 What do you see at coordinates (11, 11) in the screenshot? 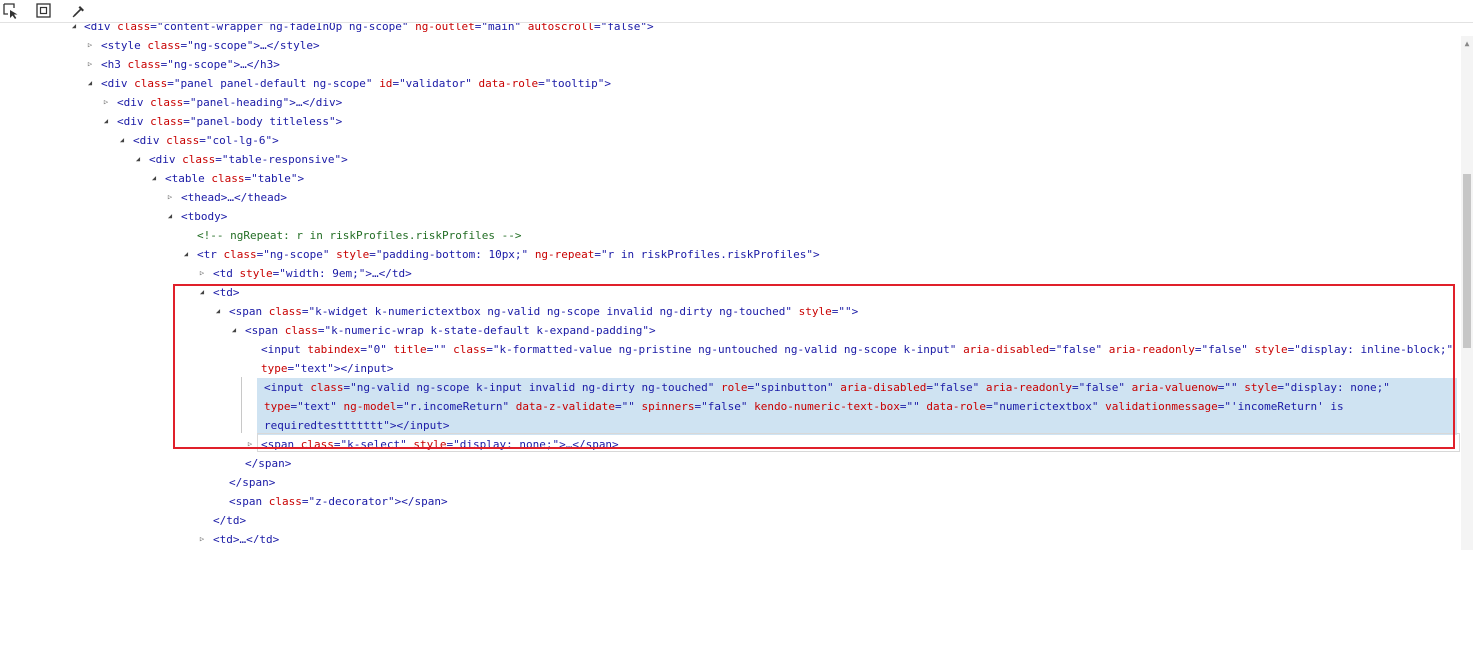
I see `inspect-pointer-icon` at bounding box center [11, 11].